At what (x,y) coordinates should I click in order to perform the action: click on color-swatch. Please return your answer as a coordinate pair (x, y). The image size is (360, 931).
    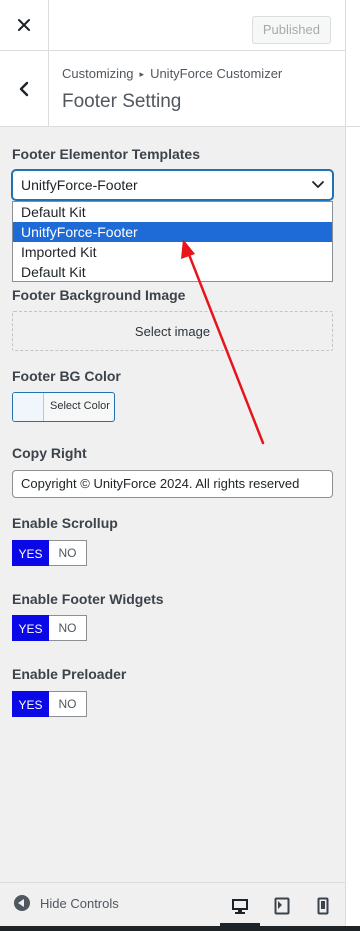
    Looking at the image, I should click on (28, 407).